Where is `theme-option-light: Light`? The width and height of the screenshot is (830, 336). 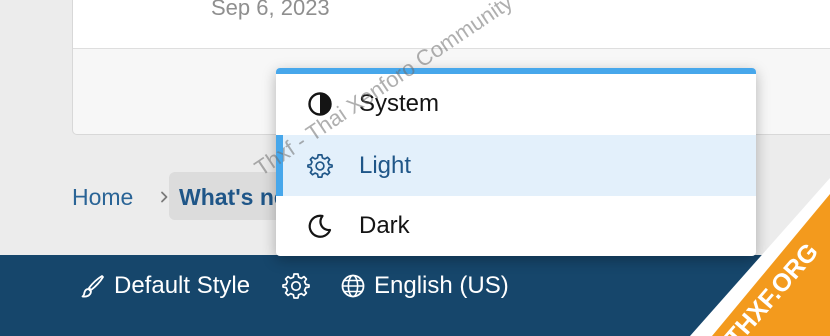
theme-option-light: Light is located at coordinates (516, 165).